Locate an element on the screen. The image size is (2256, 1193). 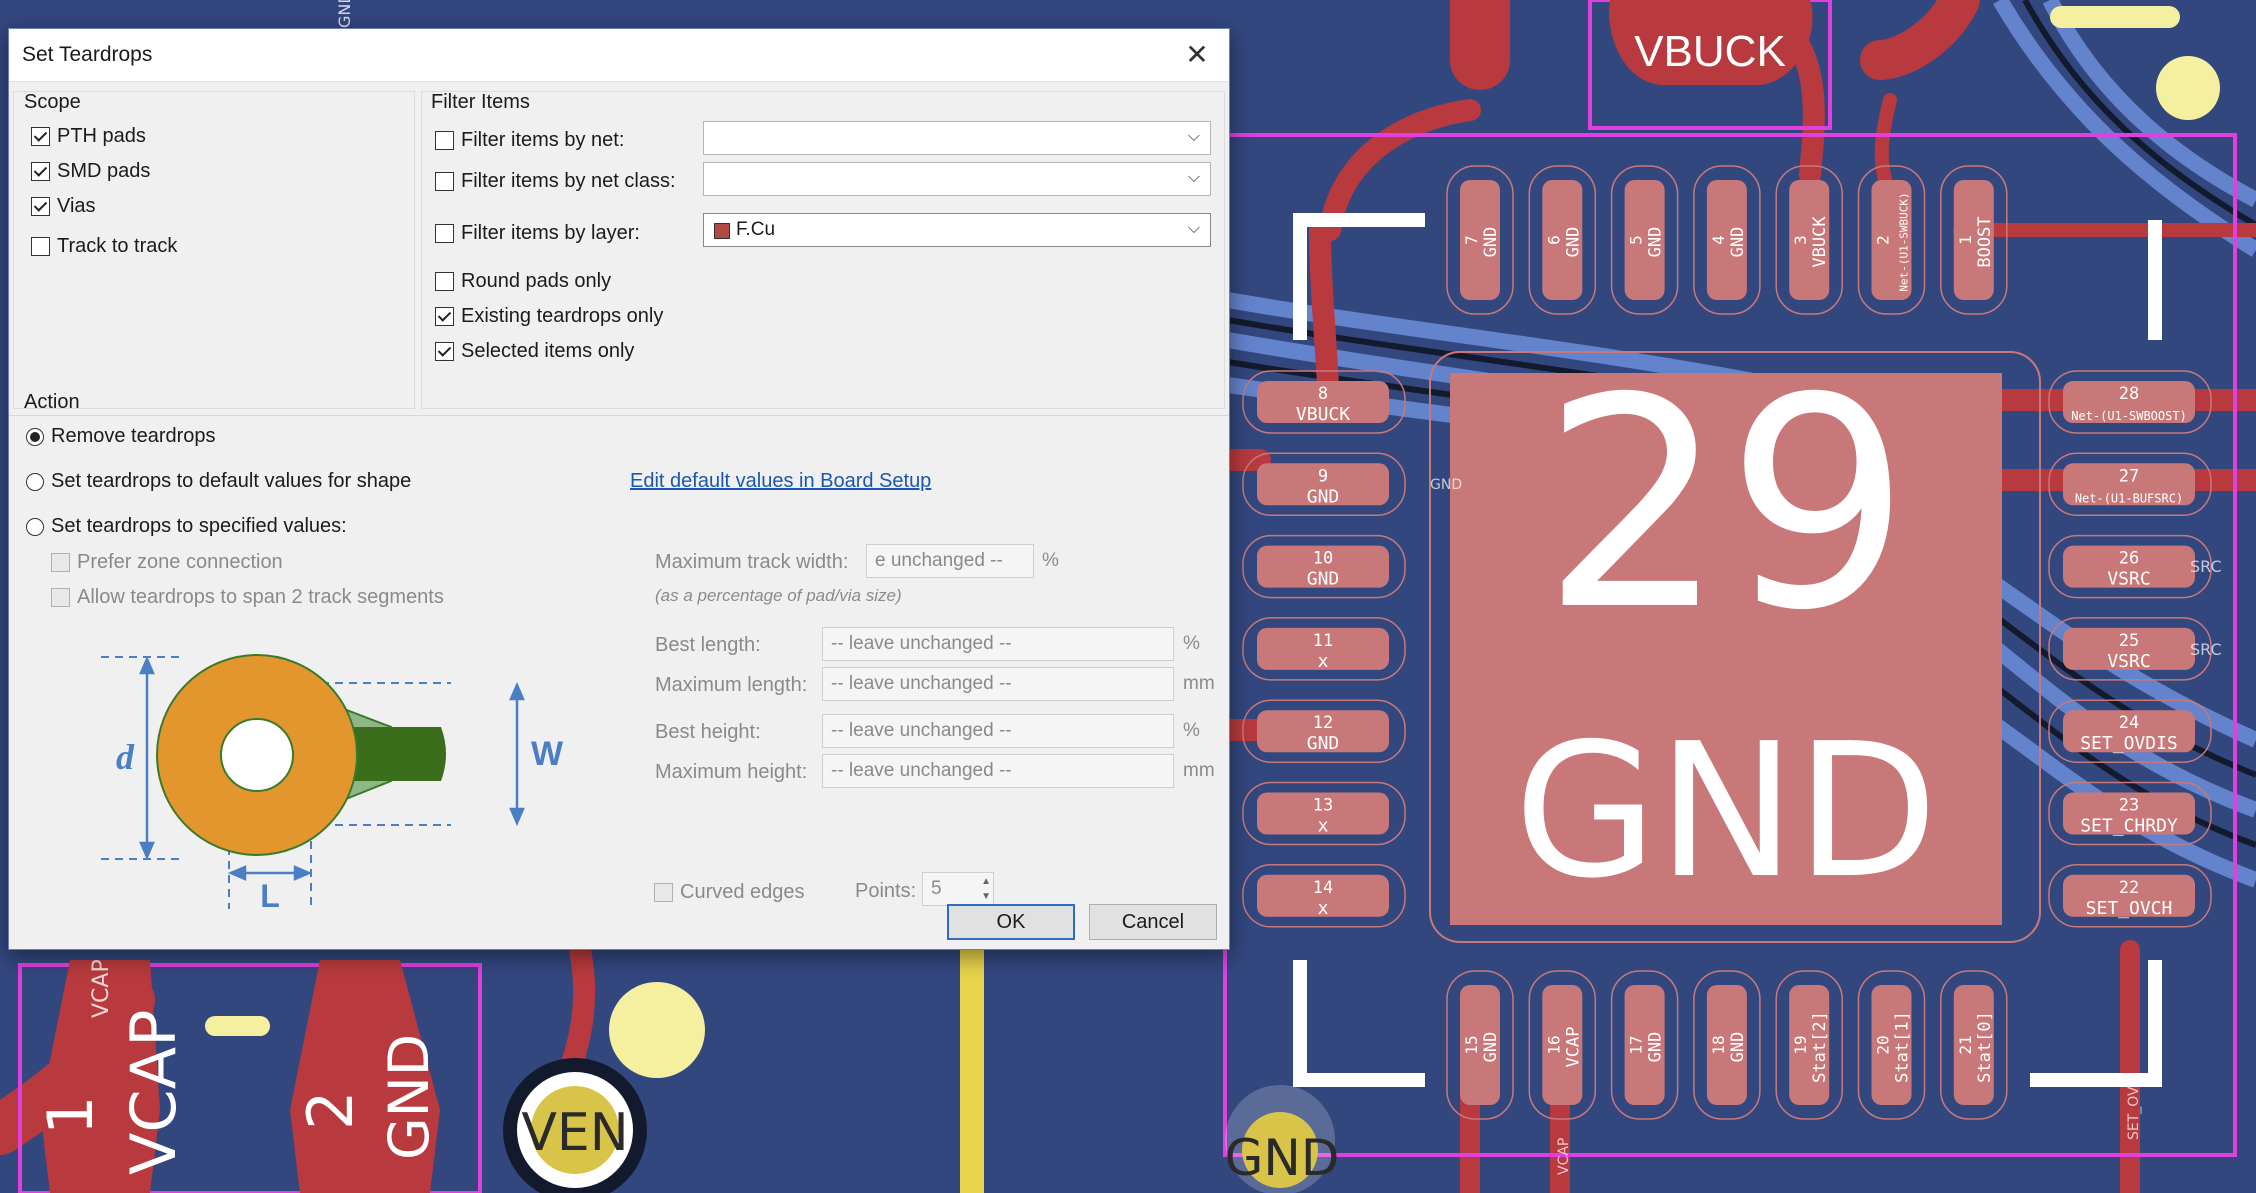
filter-by-net-class-check-icon is located at coordinates (444, 181).